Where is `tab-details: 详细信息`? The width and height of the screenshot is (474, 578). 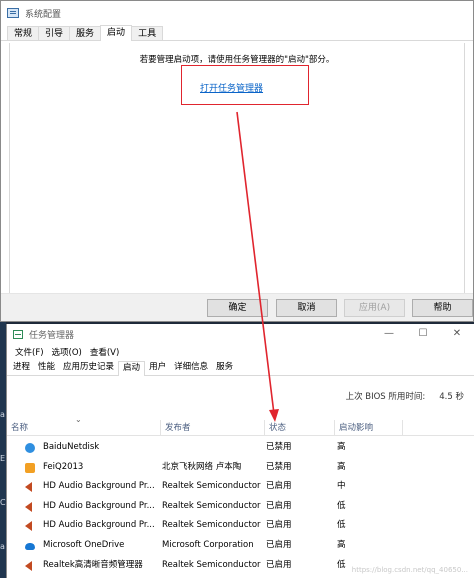
tab-details: 详细信息 is located at coordinates (191, 368).